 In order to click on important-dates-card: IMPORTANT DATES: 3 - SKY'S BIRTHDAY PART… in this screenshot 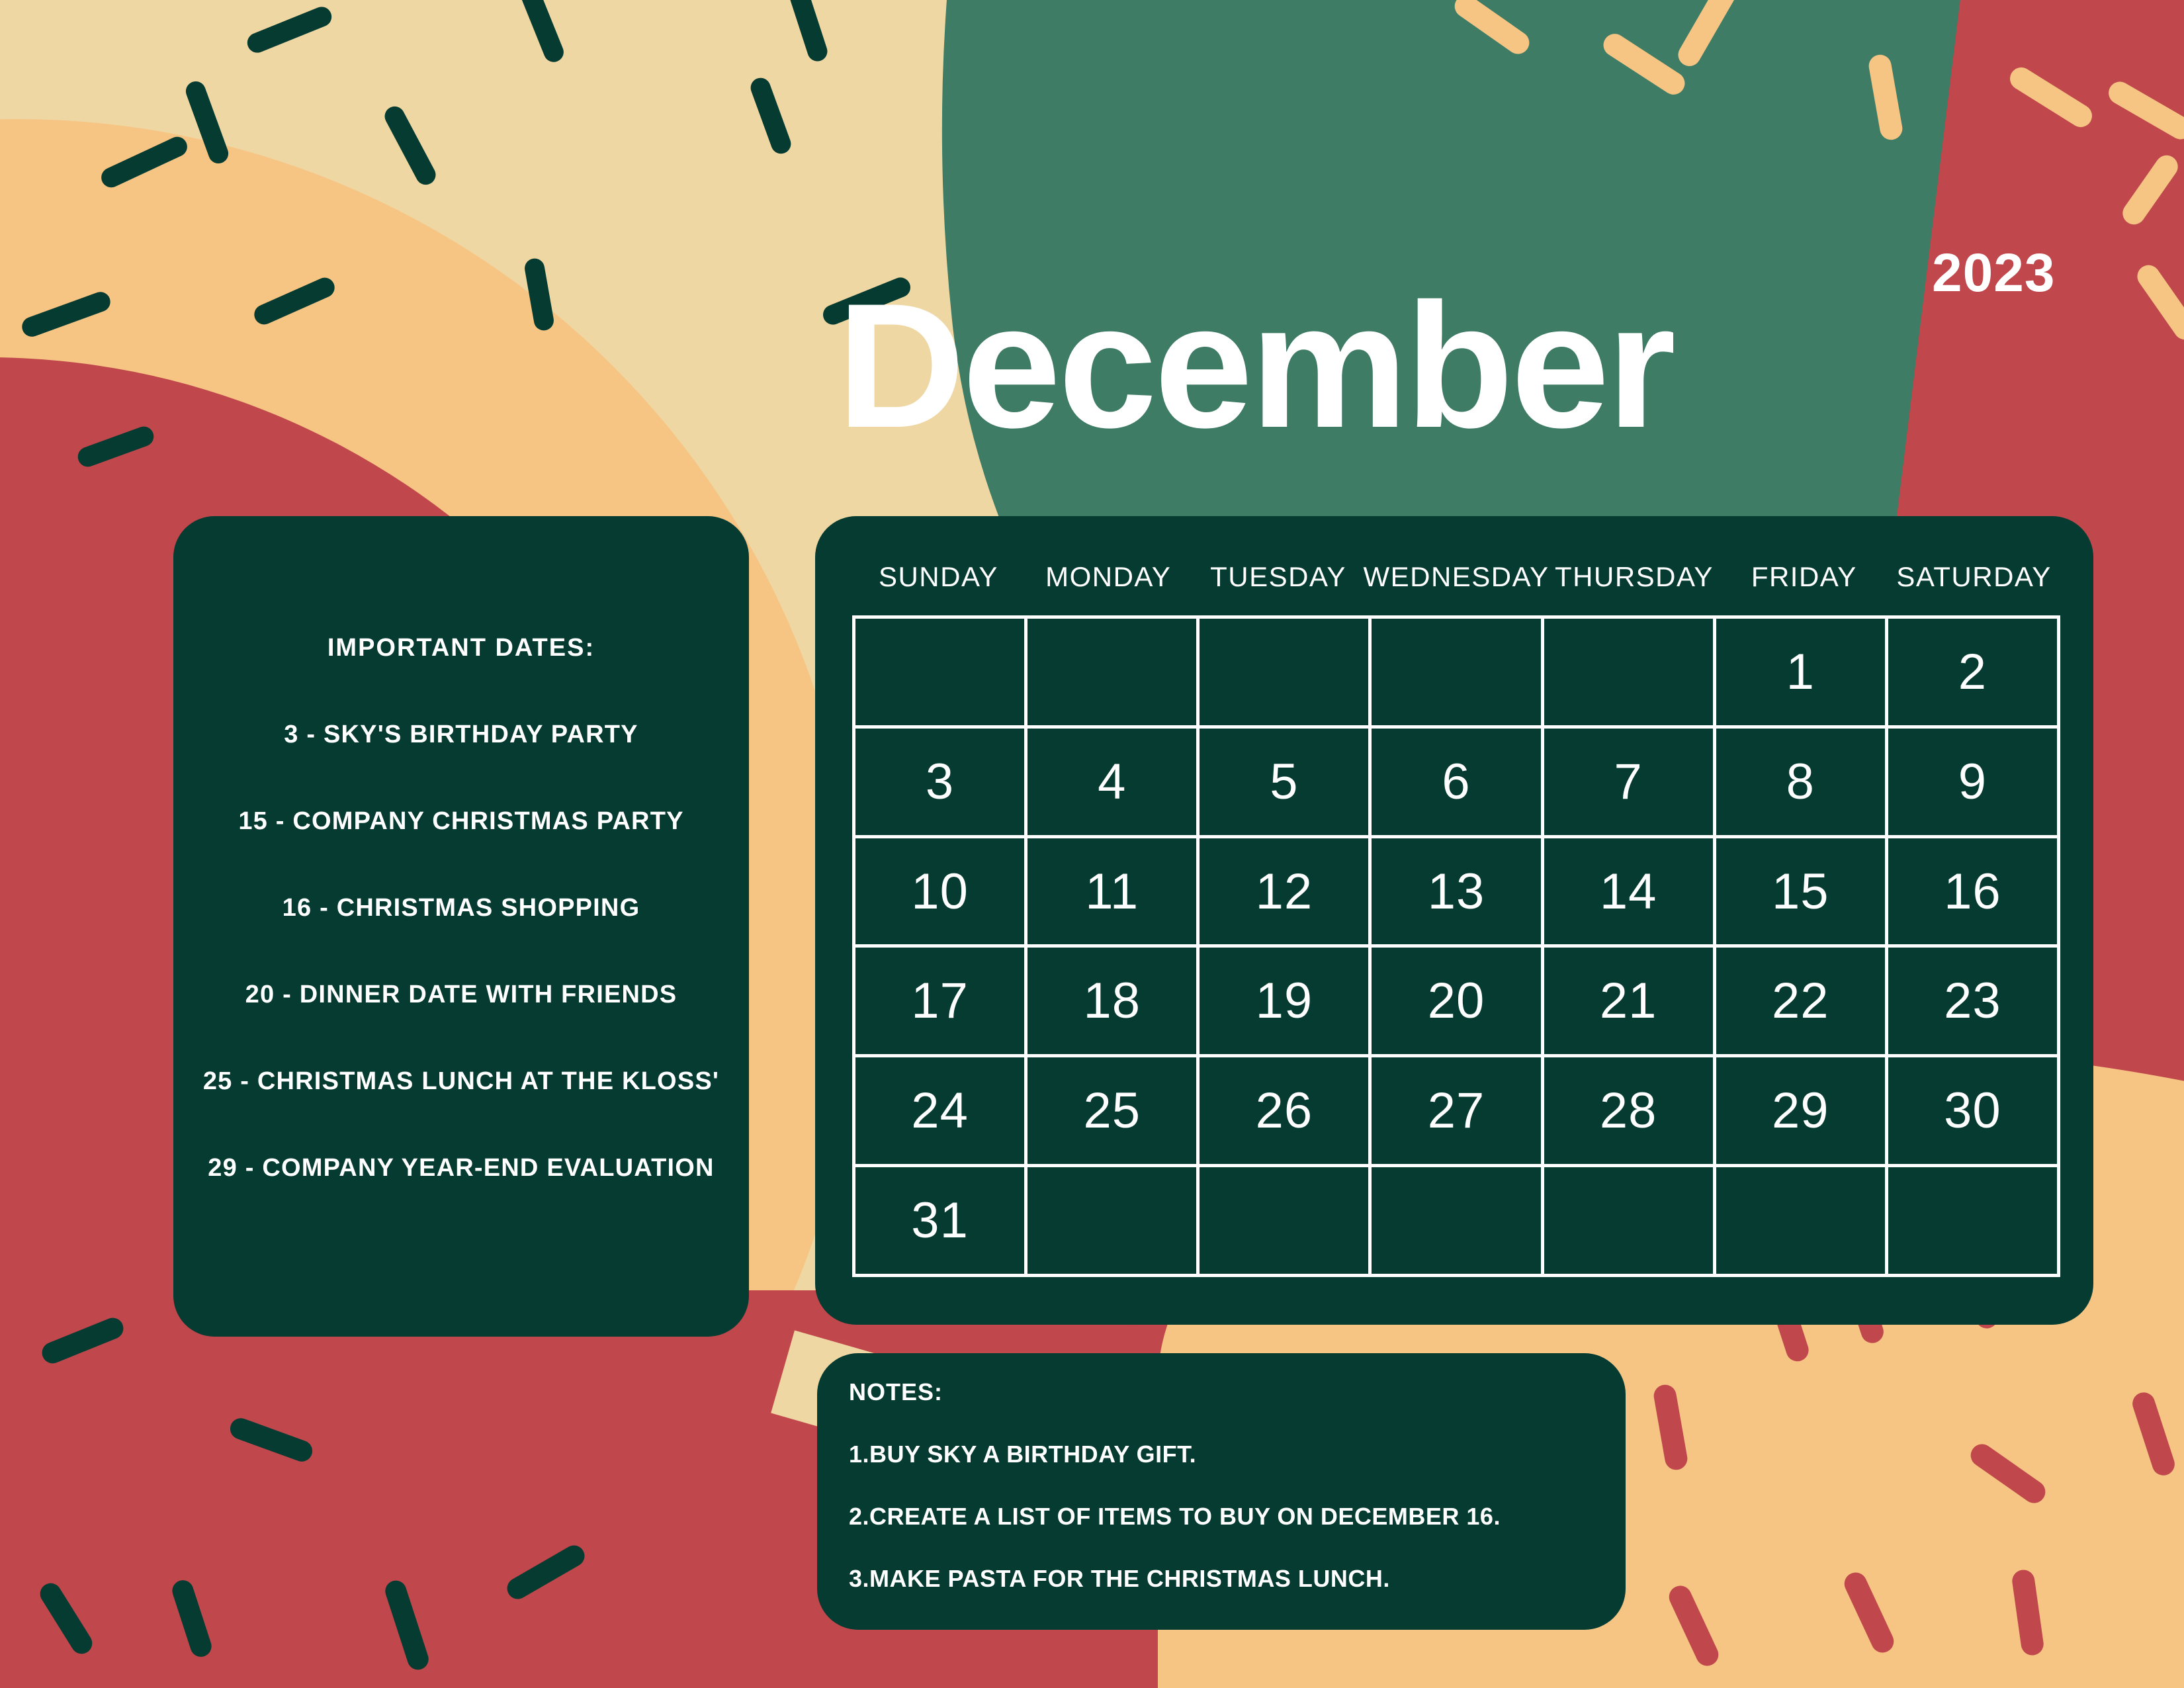, I will do `click(461, 926)`.